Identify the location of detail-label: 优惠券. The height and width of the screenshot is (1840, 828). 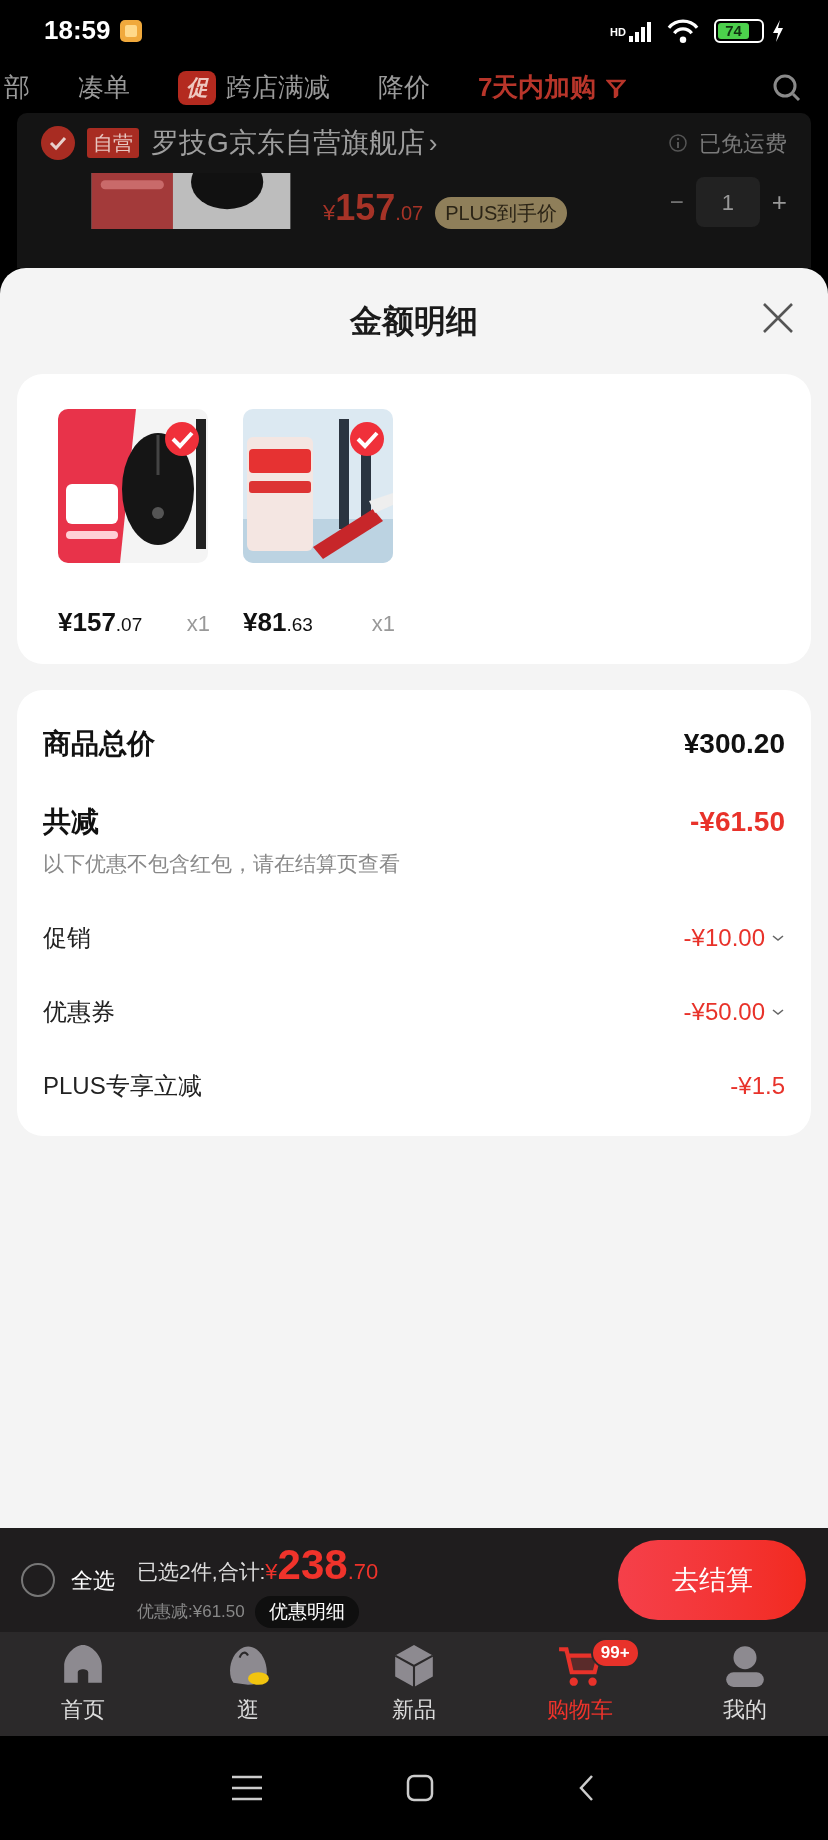
(79, 1011).